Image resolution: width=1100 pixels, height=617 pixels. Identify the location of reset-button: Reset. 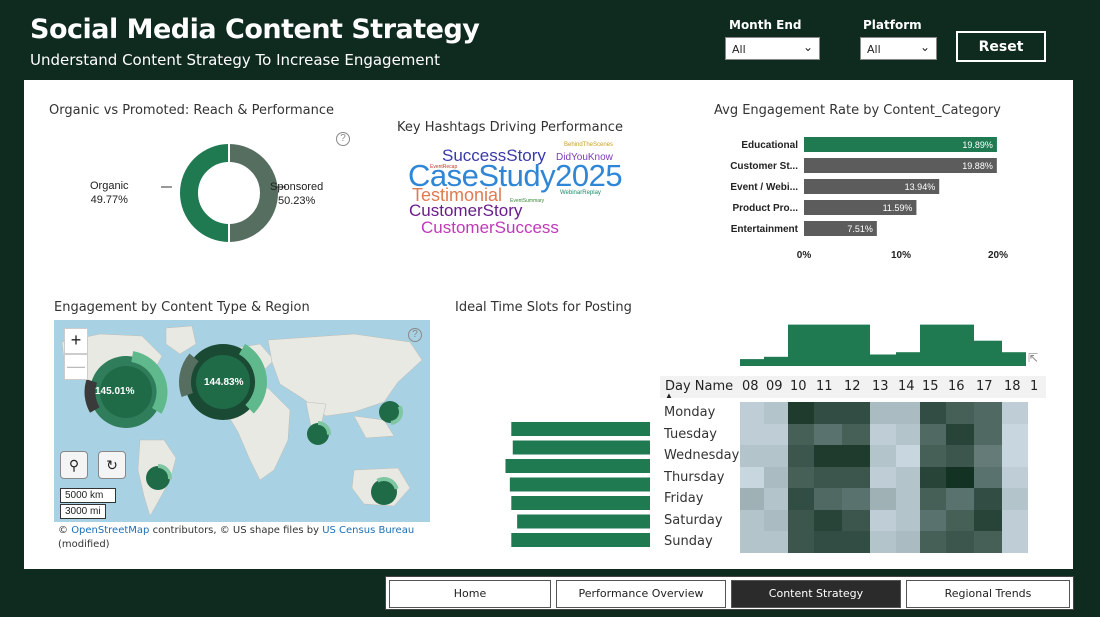
(1001, 46).